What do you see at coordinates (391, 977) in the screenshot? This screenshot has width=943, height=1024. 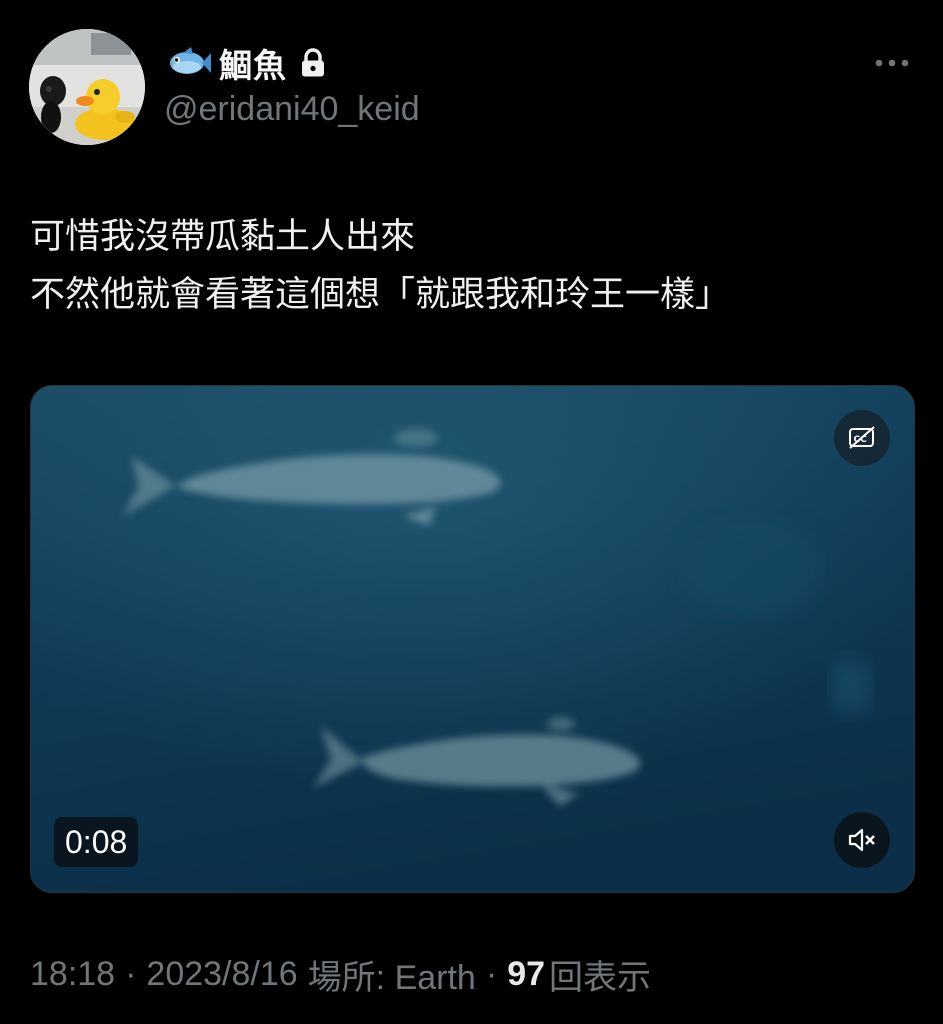 I see `tweet-location: 場所: Earth` at bounding box center [391, 977].